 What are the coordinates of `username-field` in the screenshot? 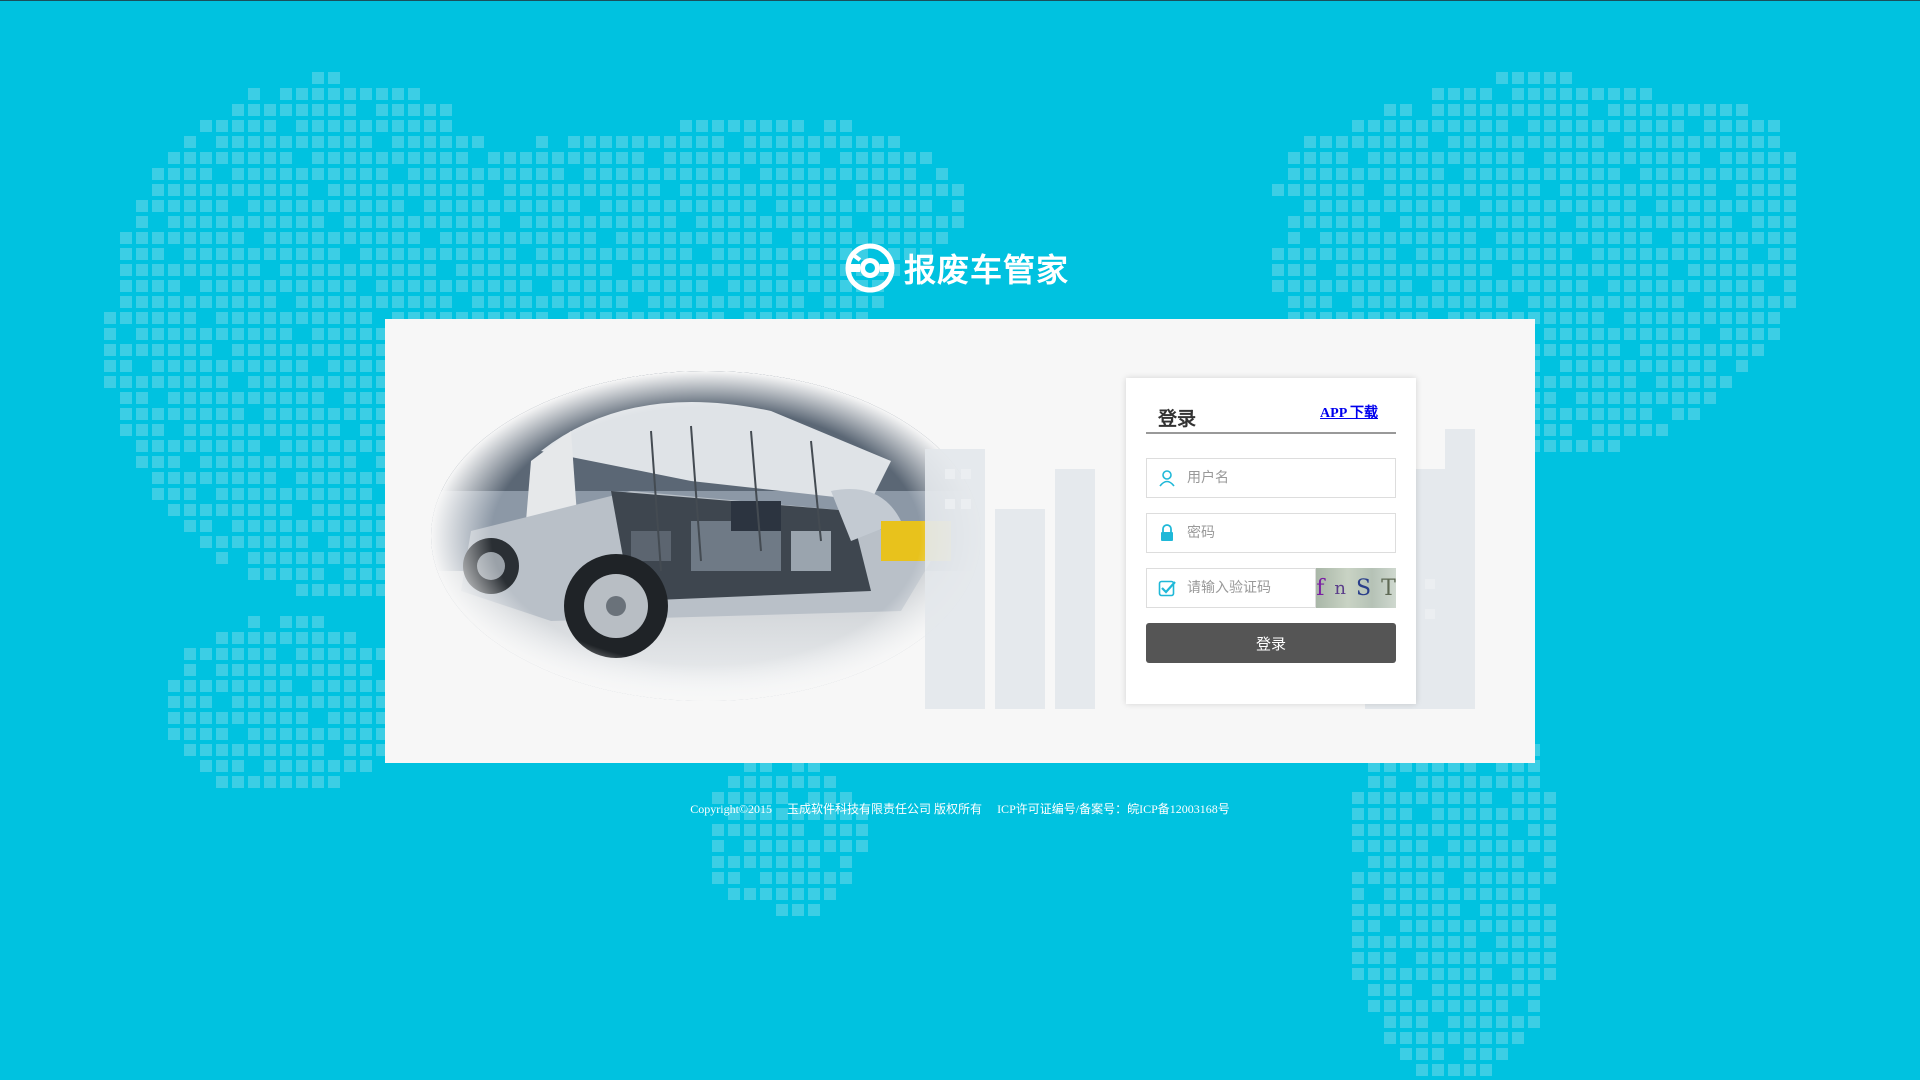 It's located at (1271, 478).